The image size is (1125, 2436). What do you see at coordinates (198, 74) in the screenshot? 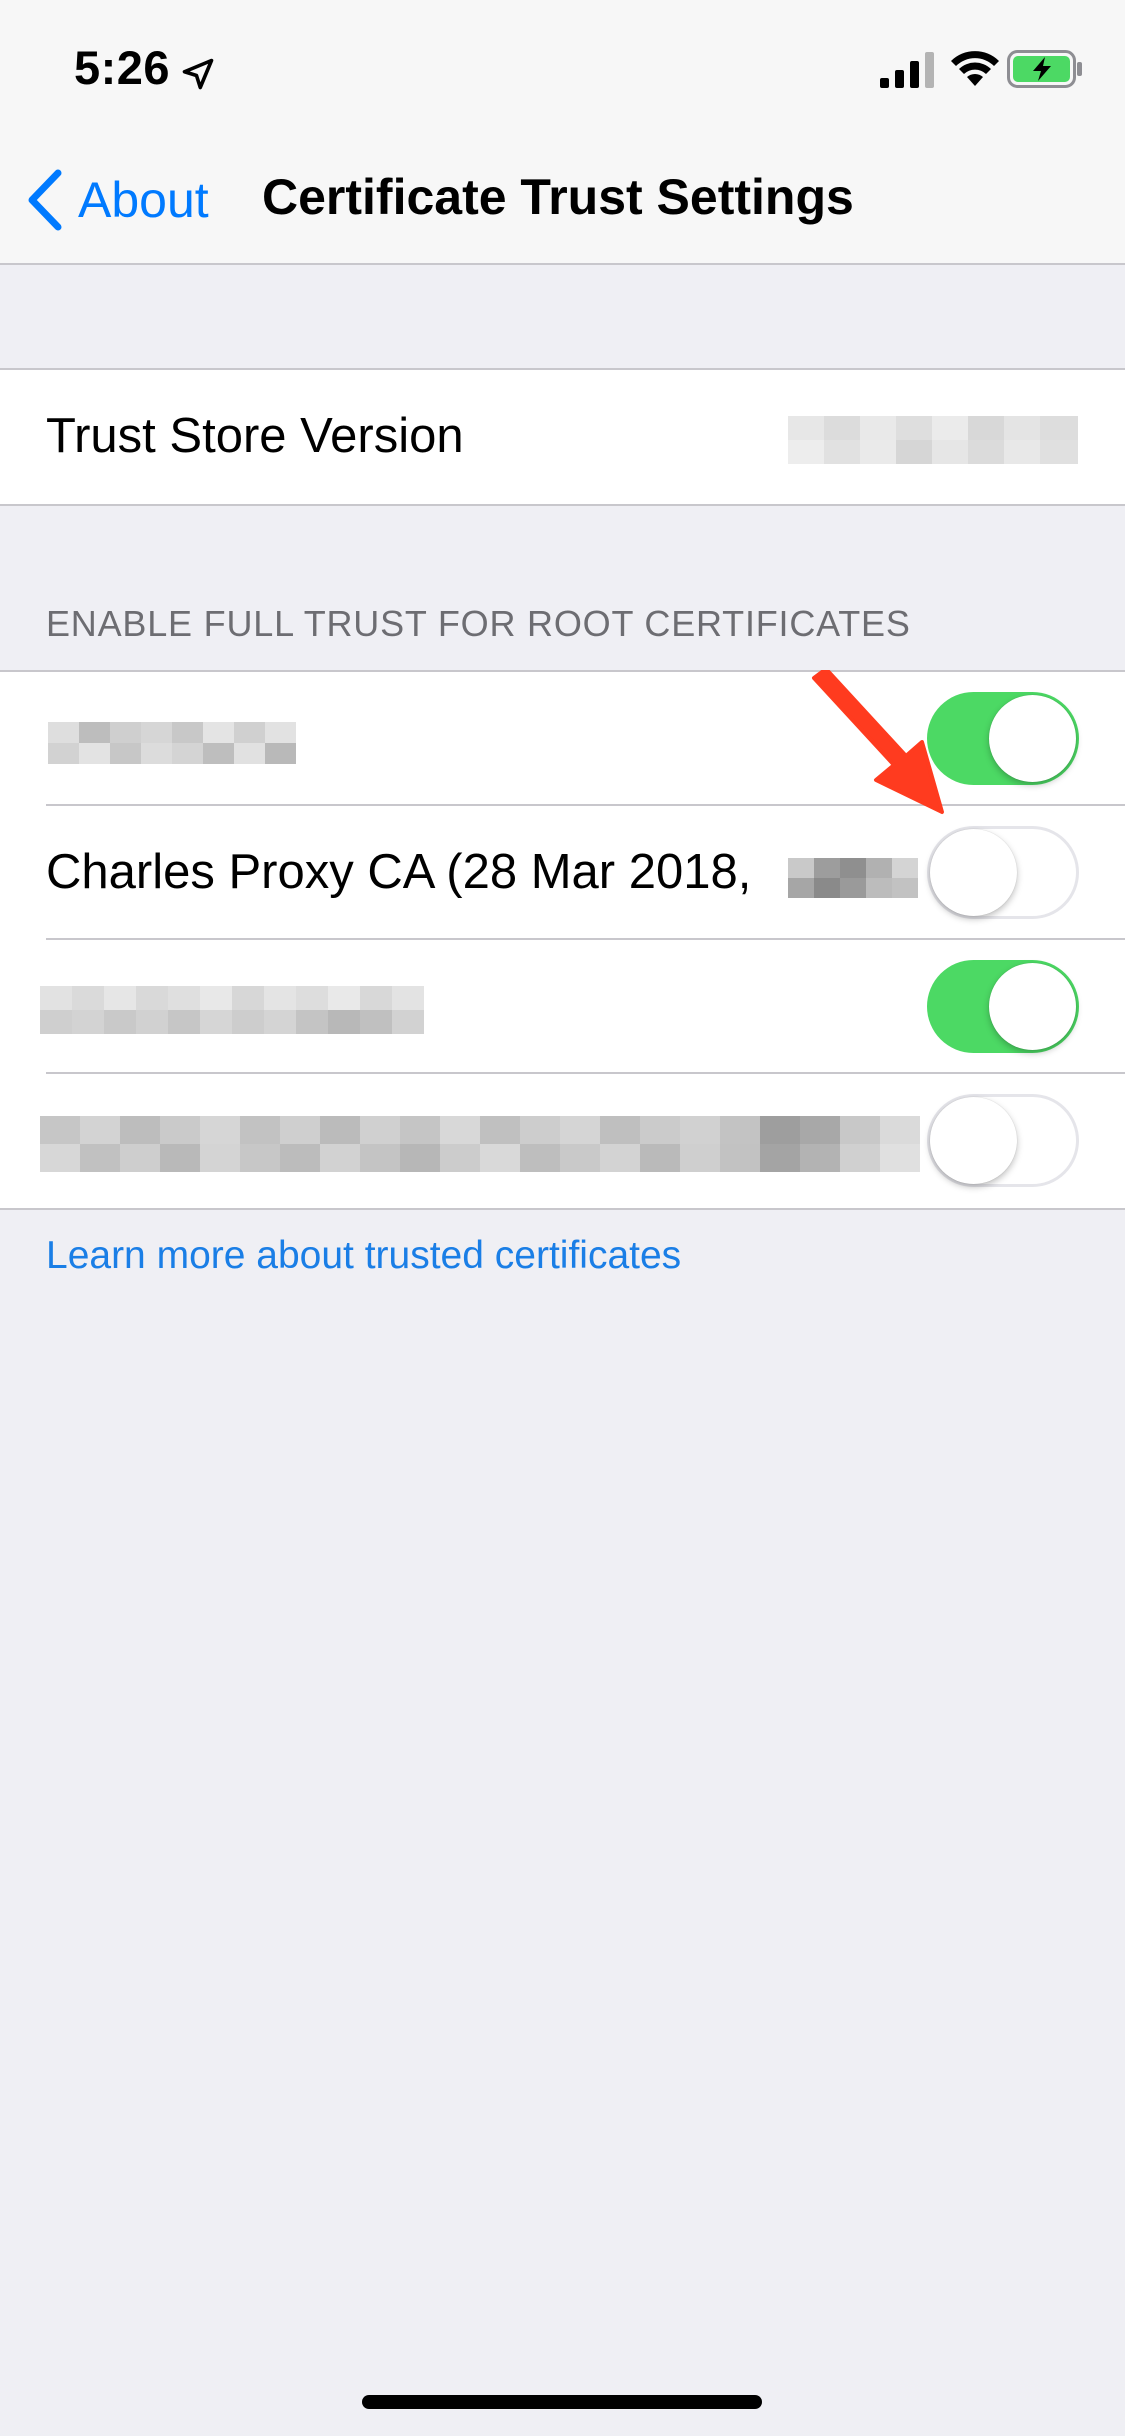
I see `location-arrow-icon` at bounding box center [198, 74].